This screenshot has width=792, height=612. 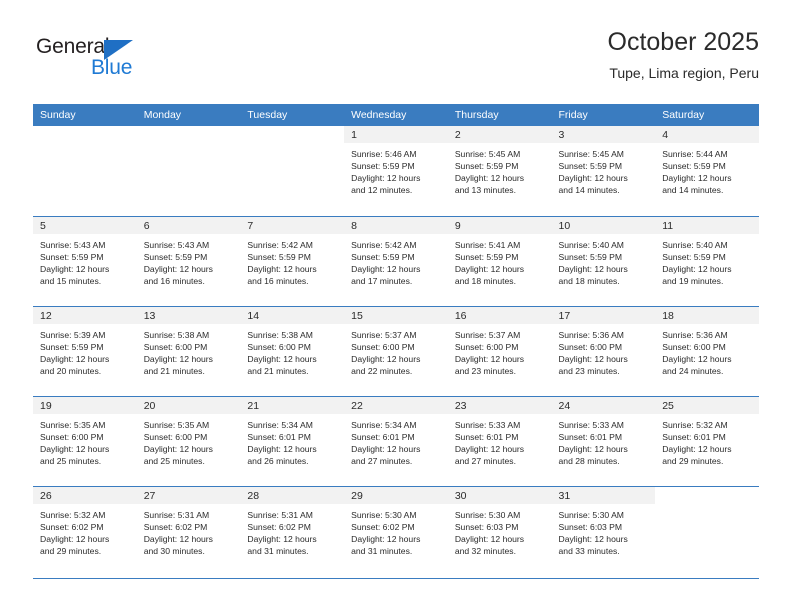 I want to click on daylight-duration-line2: and 33 minutes., so click(x=589, y=550).